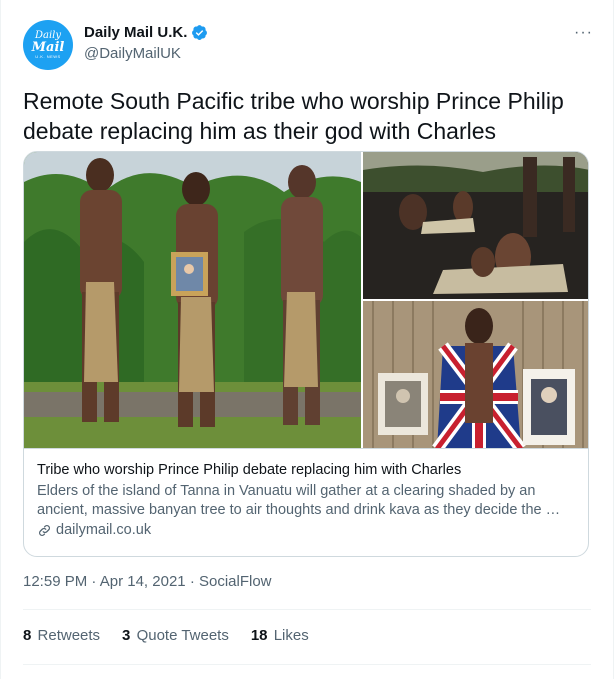  Describe the element at coordinates (259, 635) in the screenshot. I see `likes-count: 18` at that location.